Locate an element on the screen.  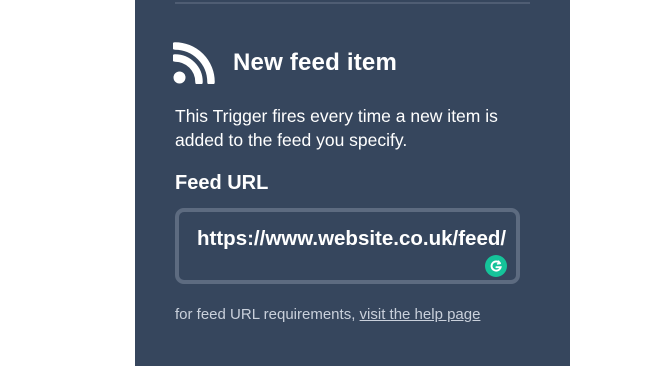
trigger-header: New feed item is located at coordinates (285, 63).